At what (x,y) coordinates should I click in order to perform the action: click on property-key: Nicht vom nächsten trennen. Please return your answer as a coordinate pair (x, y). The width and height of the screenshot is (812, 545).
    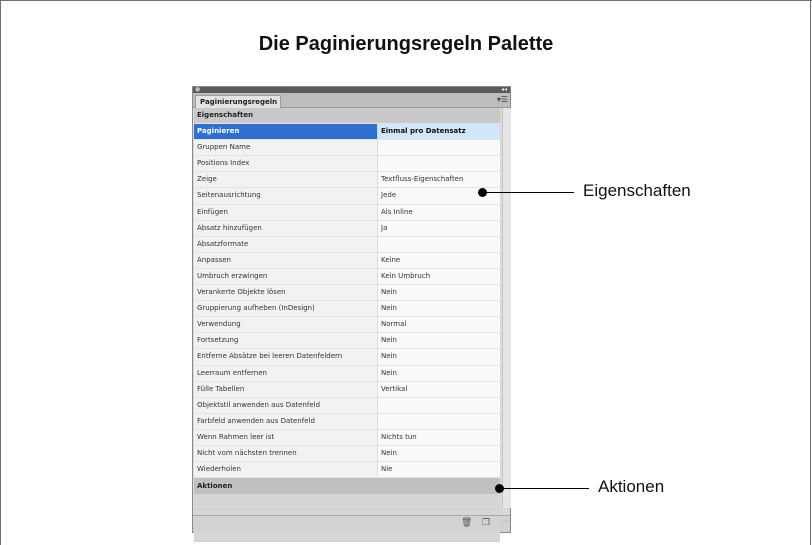
    Looking at the image, I should click on (286, 453).